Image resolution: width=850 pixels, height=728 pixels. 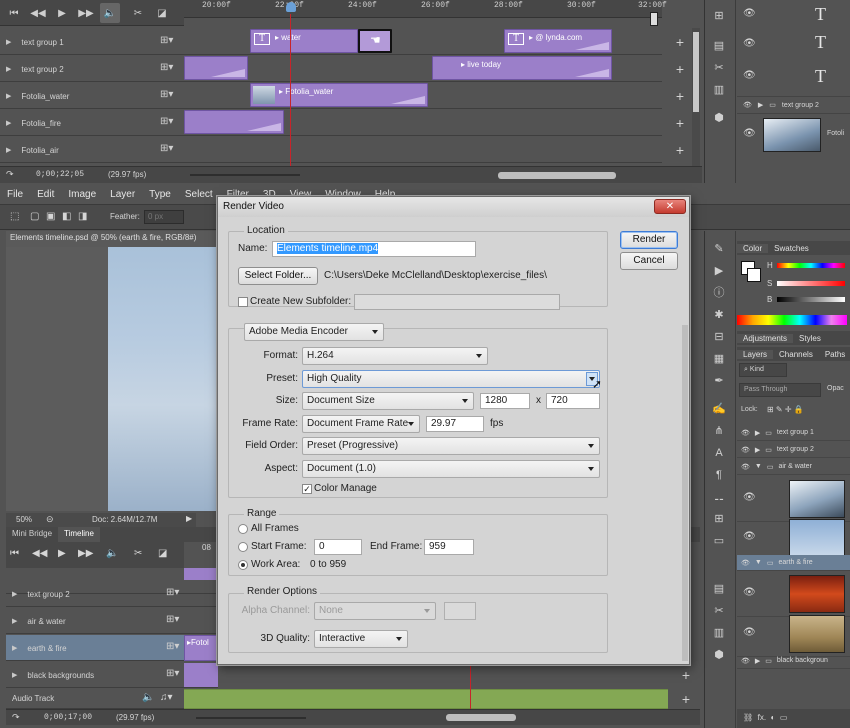 I want to click on track-header: ▶ air & water, so click(x=39, y=621).